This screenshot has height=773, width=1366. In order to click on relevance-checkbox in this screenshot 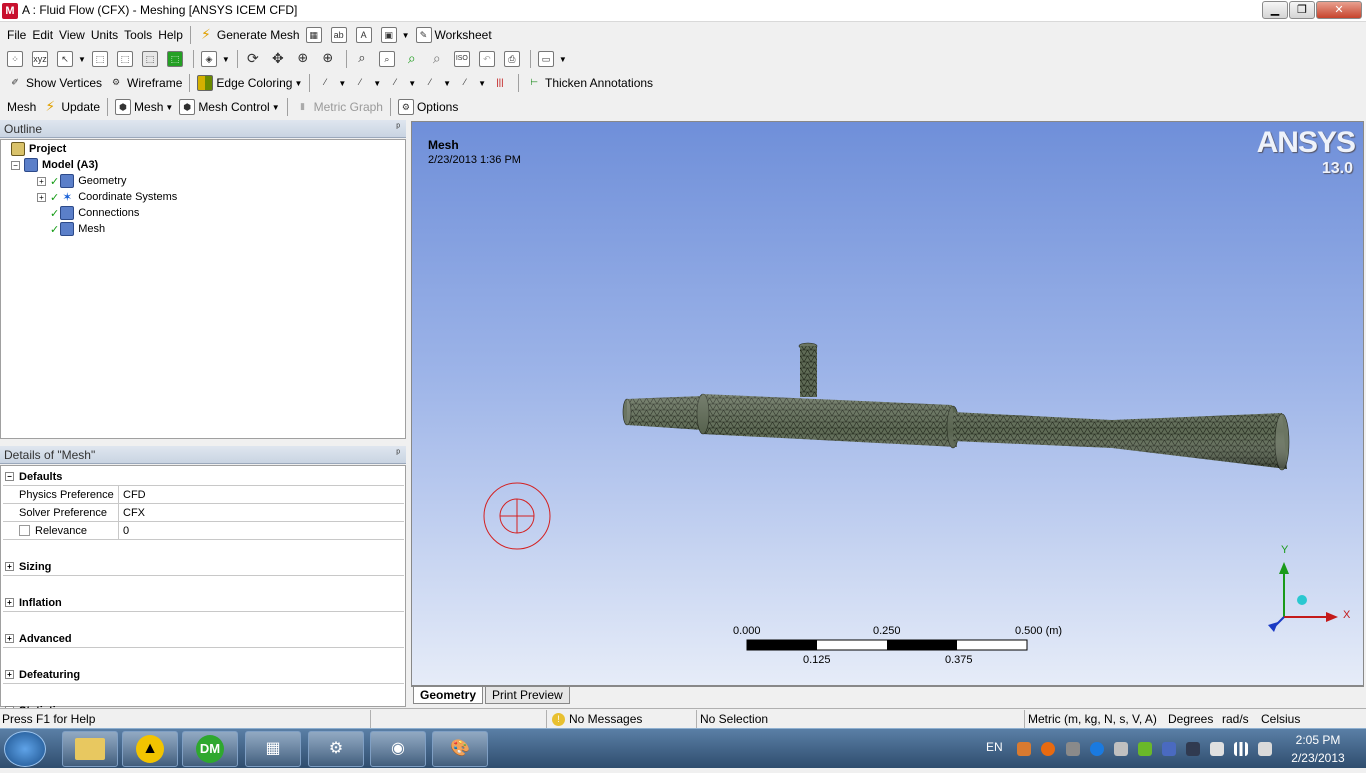, I will do `click(24, 530)`.